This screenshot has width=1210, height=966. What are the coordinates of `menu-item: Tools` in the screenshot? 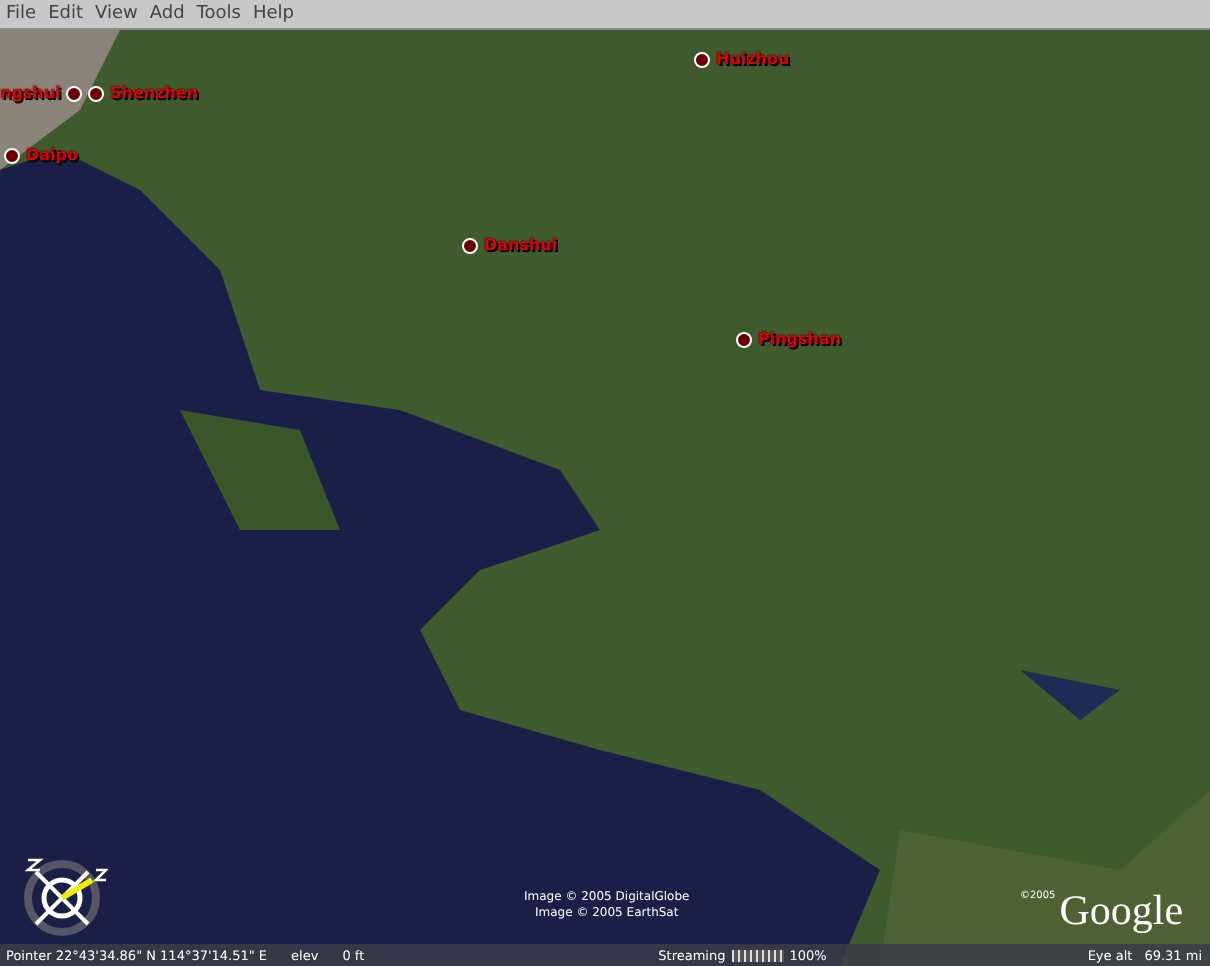 It's located at (218, 14).